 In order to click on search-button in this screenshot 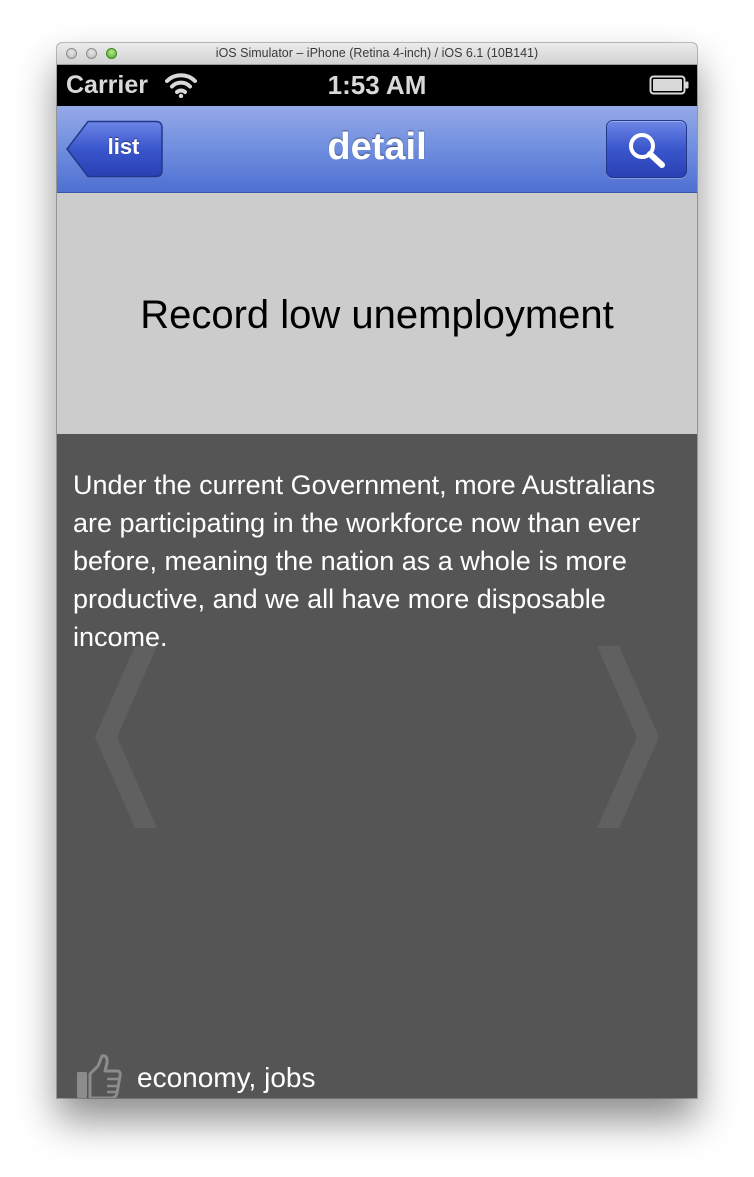, I will do `click(646, 149)`.